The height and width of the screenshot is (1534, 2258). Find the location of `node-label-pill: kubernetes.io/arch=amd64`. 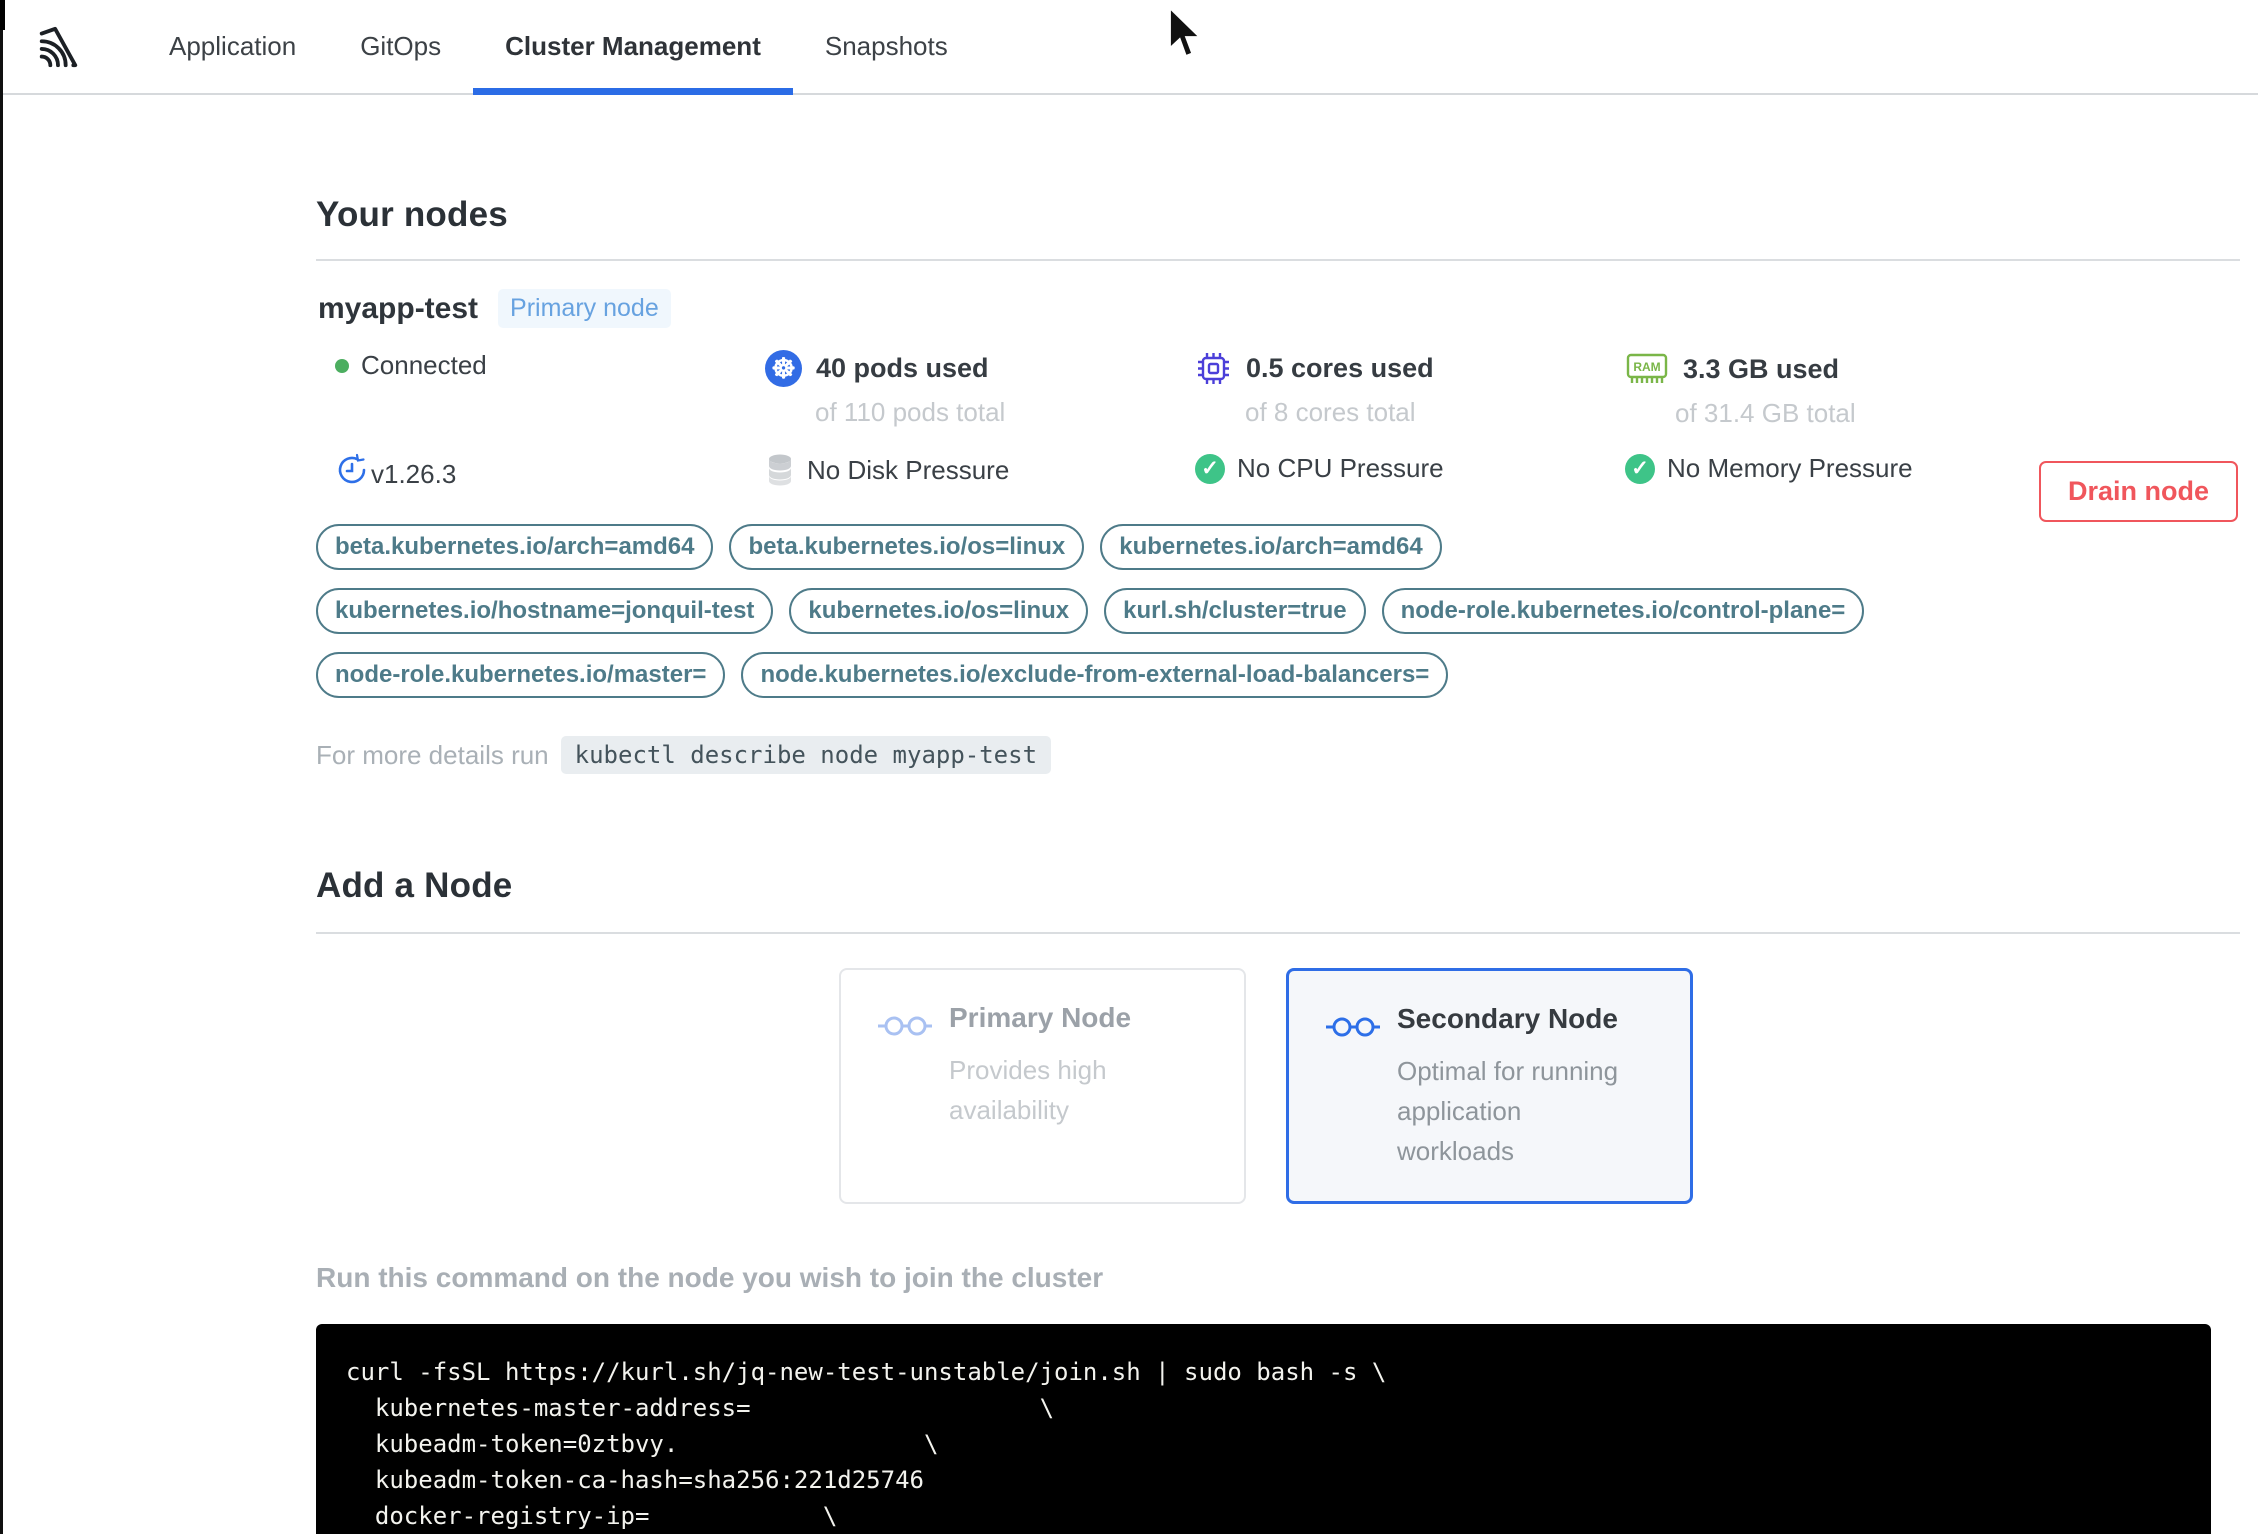

node-label-pill: kubernetes.io/arch=amd64 is located at coordinates (1271, 547).